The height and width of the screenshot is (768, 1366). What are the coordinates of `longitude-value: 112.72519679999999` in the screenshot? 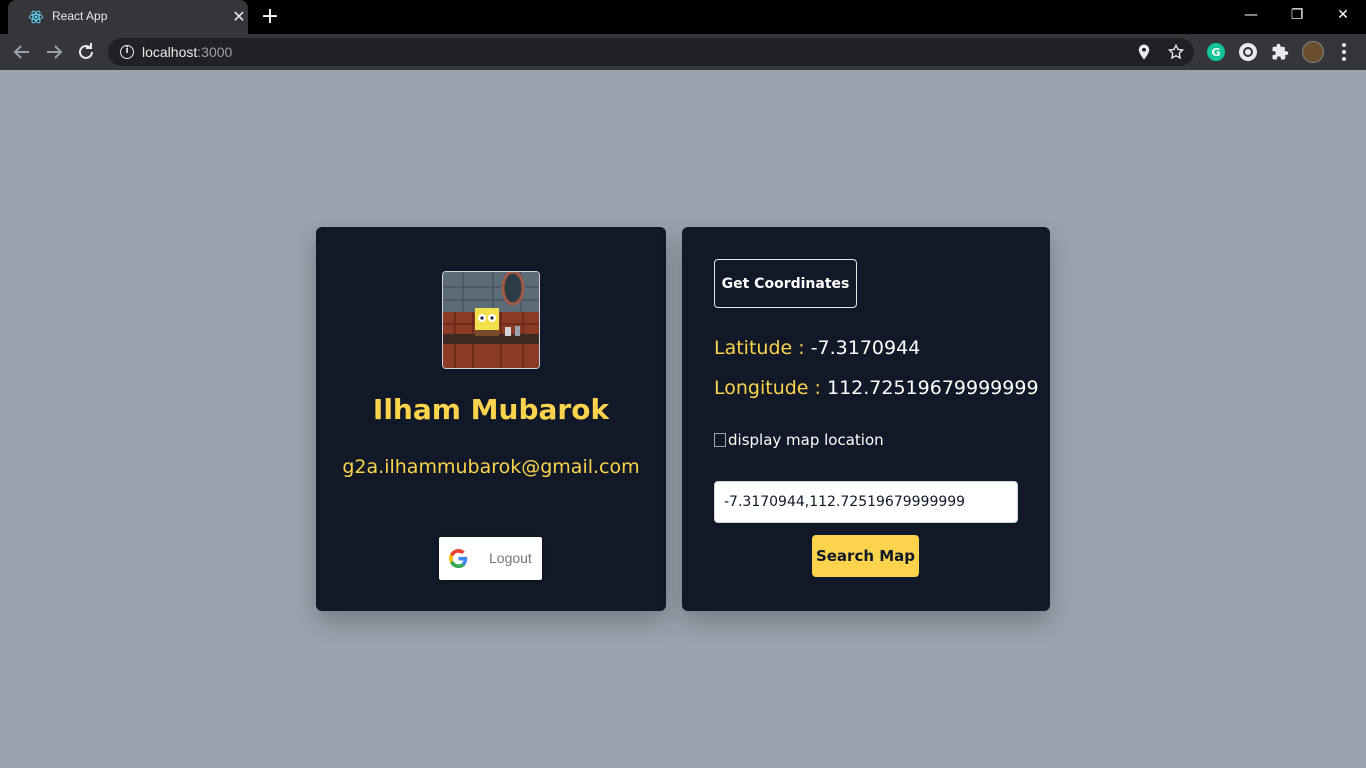 It's located at (932, 388).